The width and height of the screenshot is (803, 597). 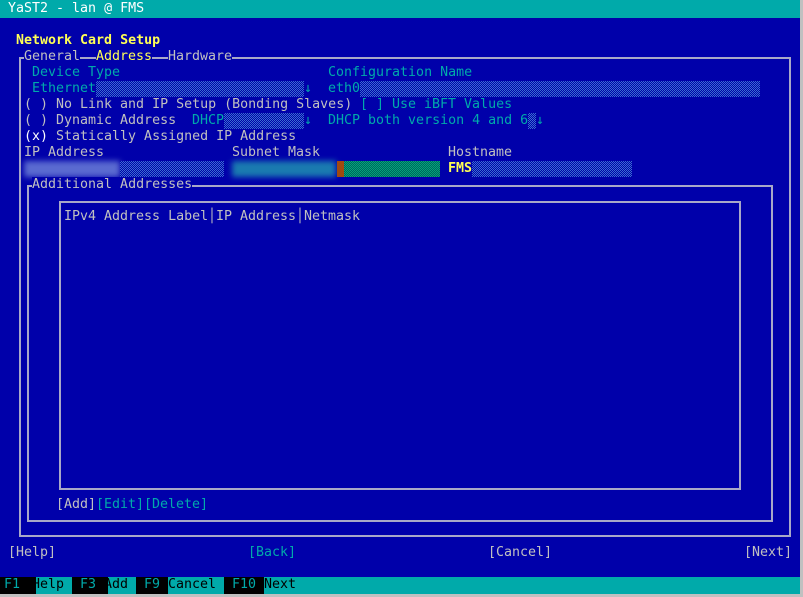 I want to click on fkey-label: Cancel, so click(x=192, y=585).